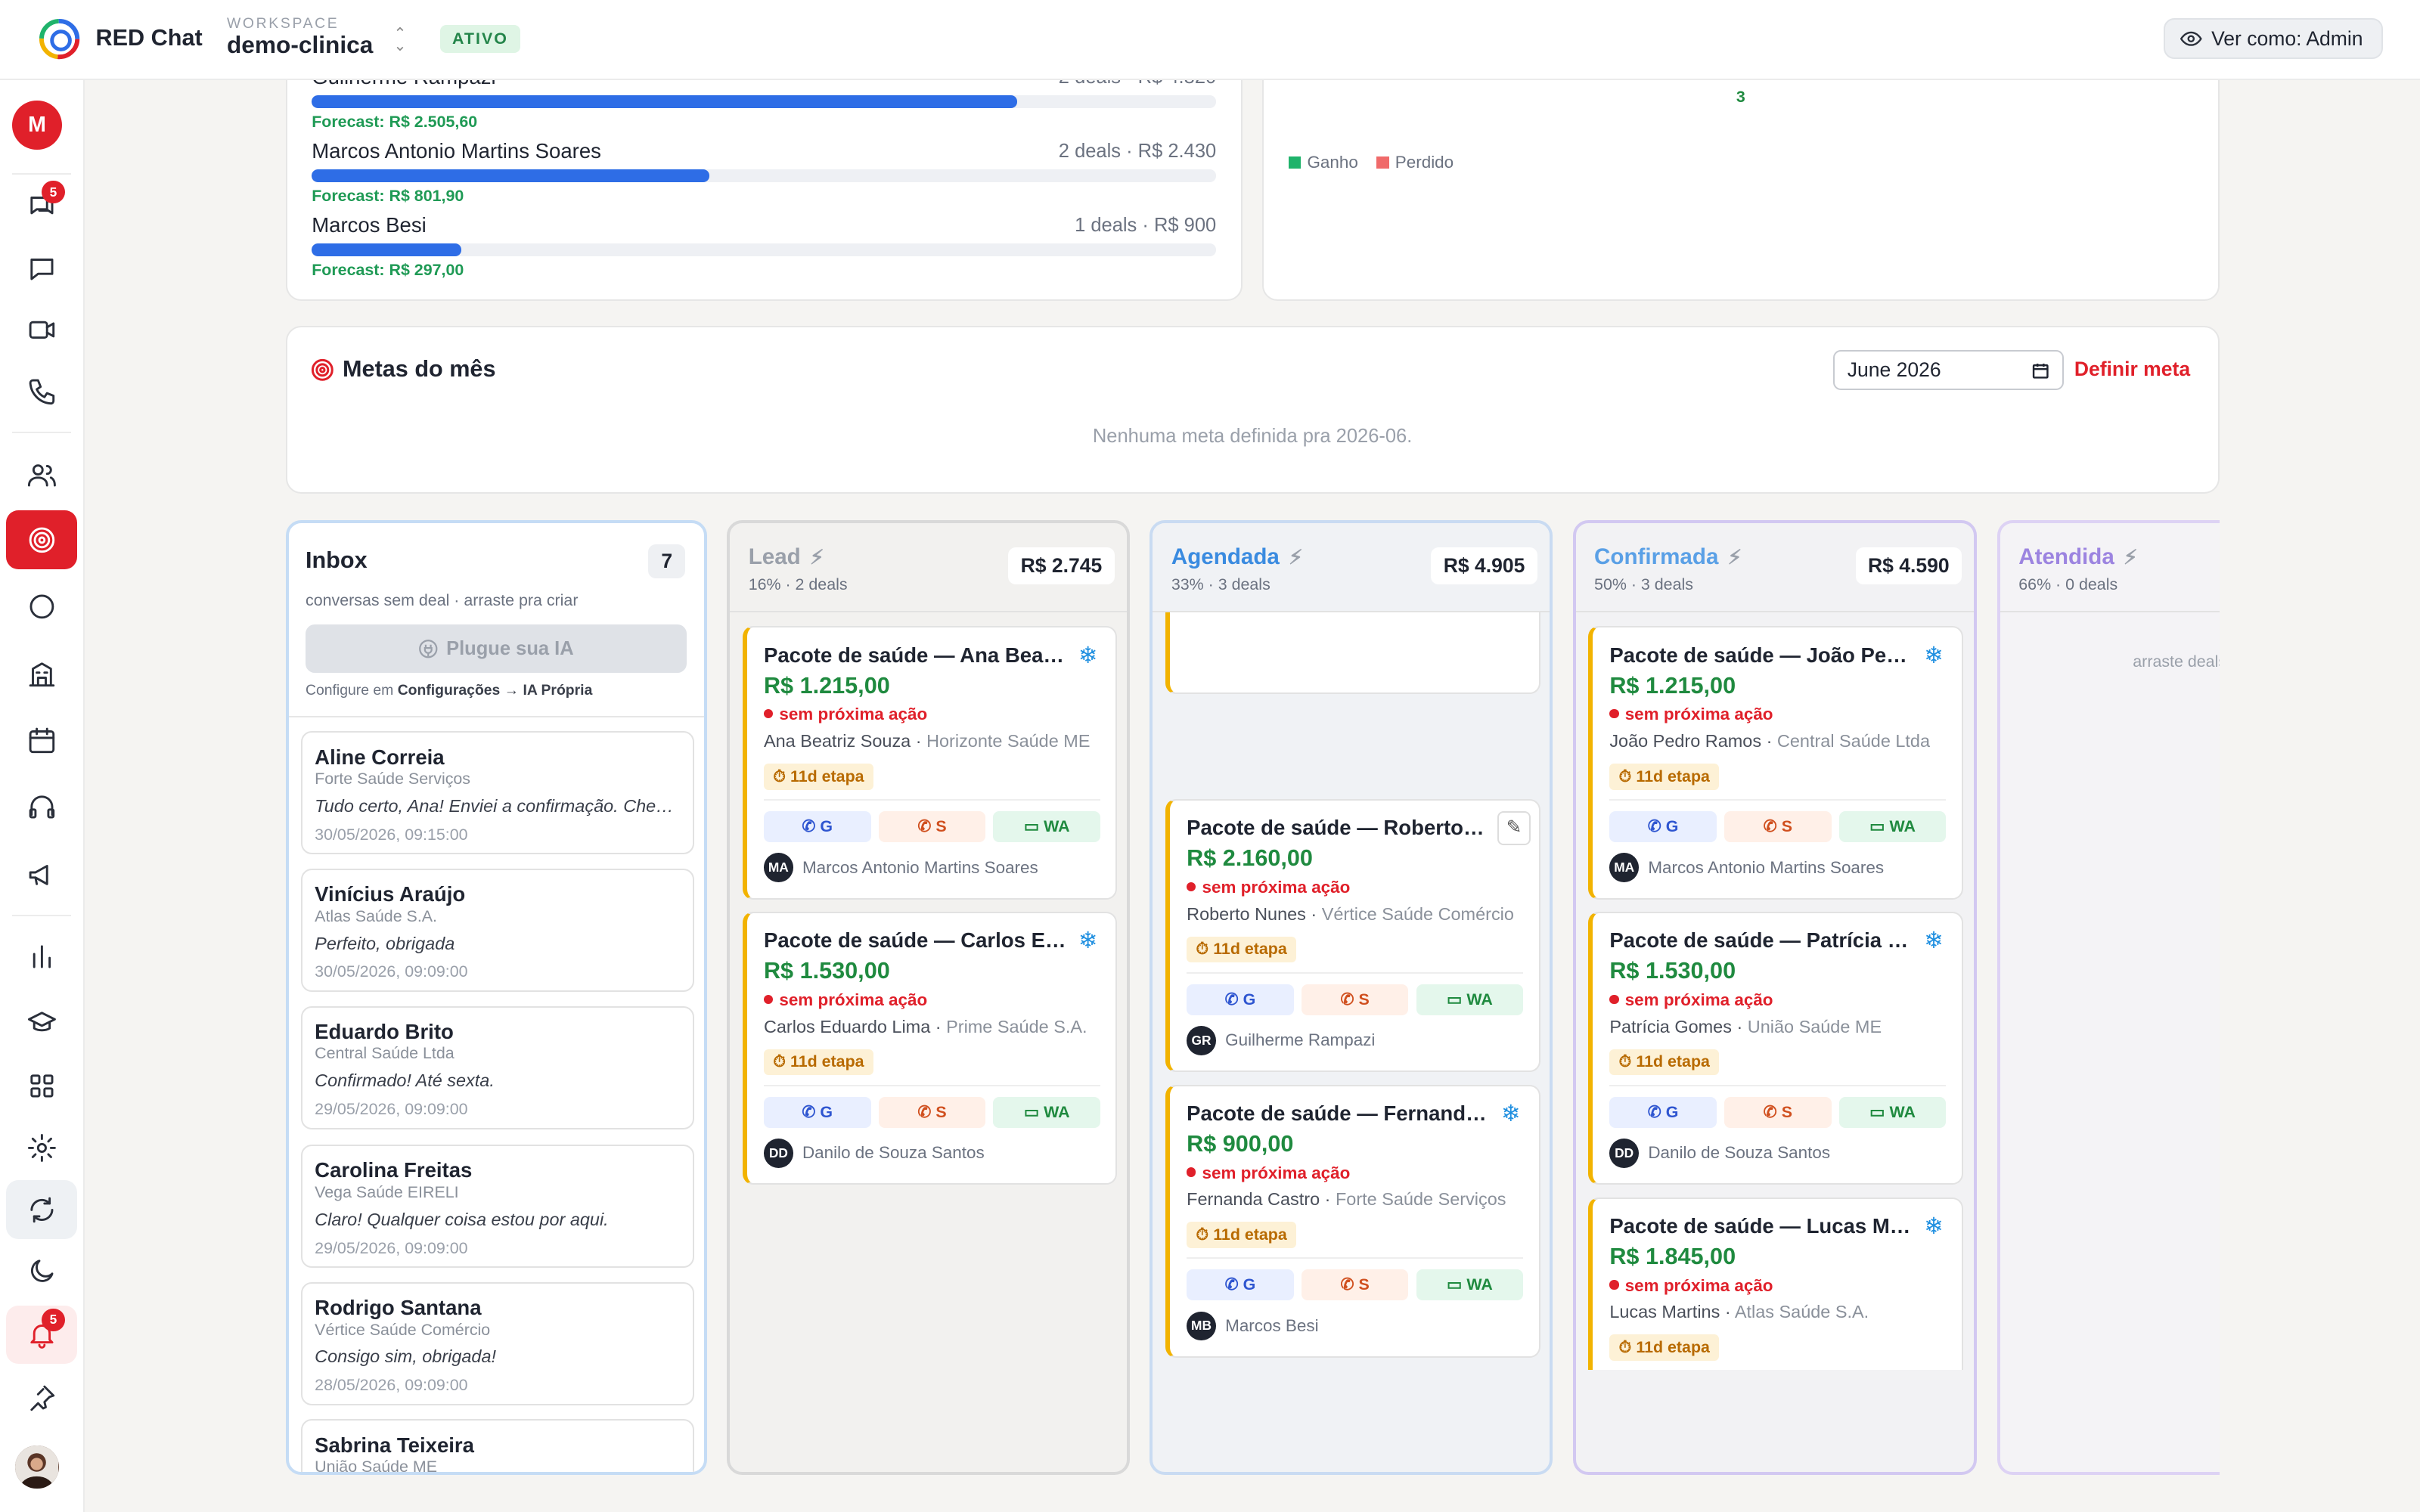 The height and width of the screenshot is (1512, 2420). I want to click on contact-name: Rodrigo Santana, so click(398, 1308).